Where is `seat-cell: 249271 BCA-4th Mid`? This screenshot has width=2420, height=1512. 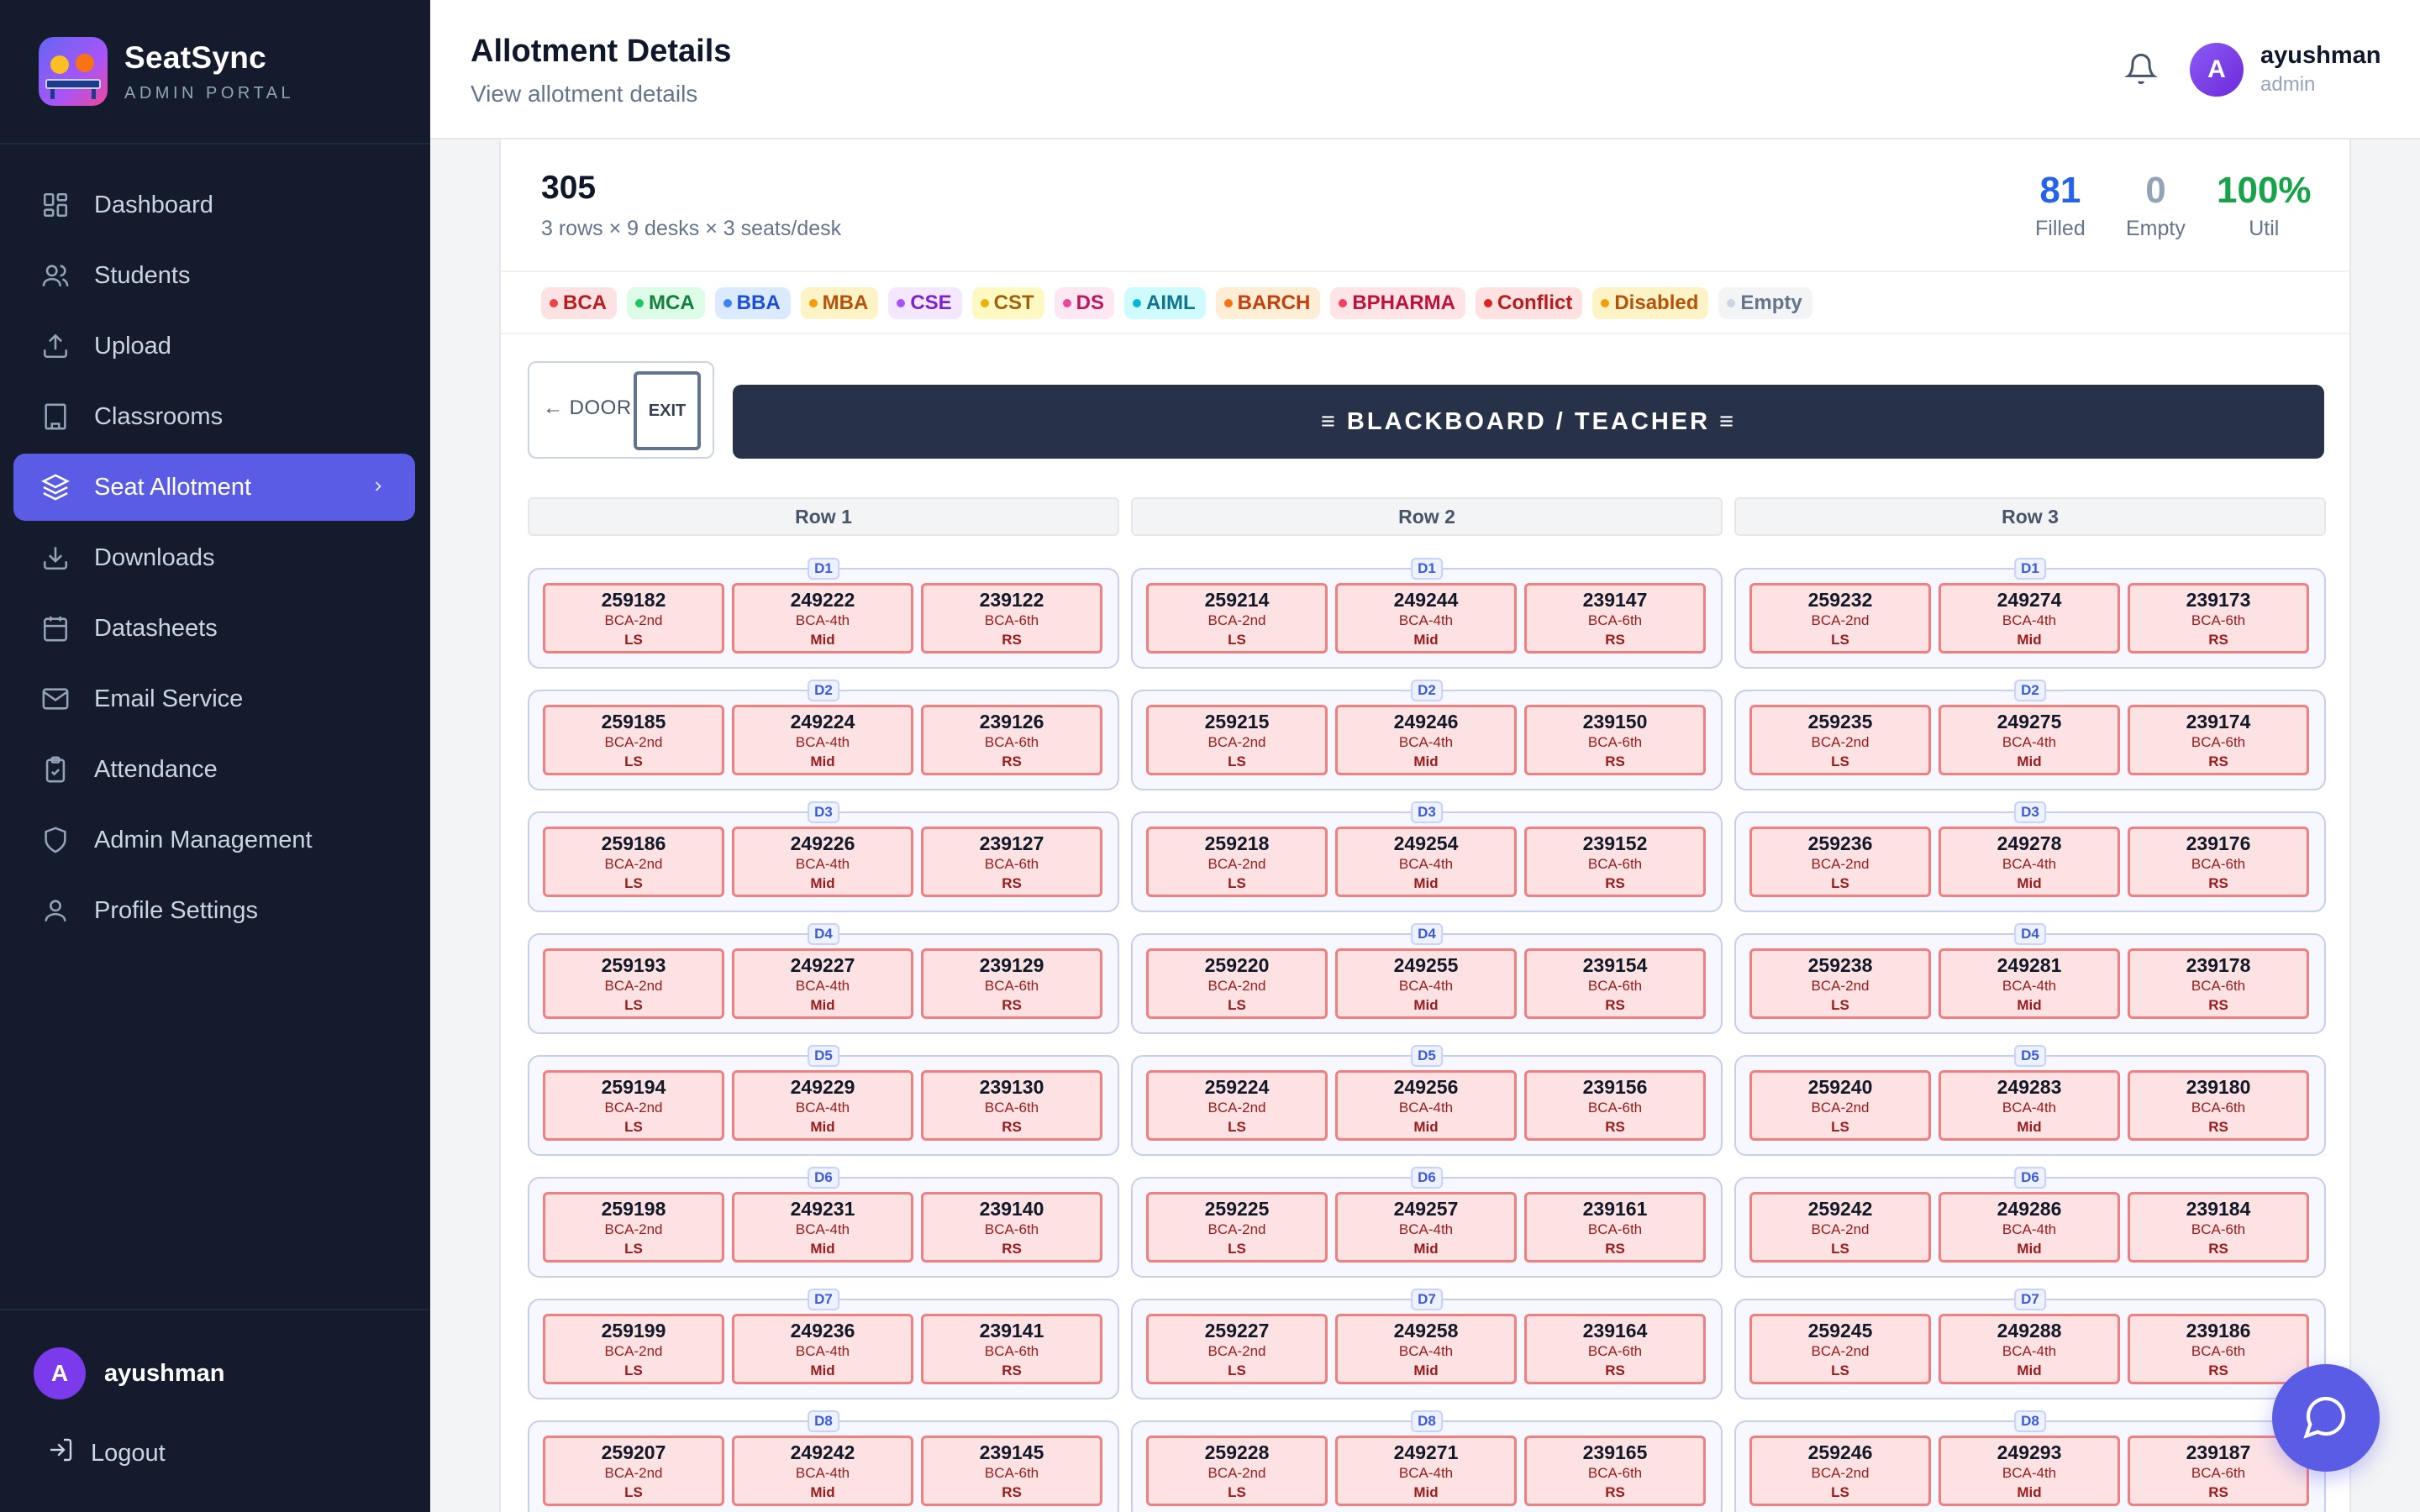
seat-cell: 249271 BCA-4th Mid is located at coordinates (1426, 1471).